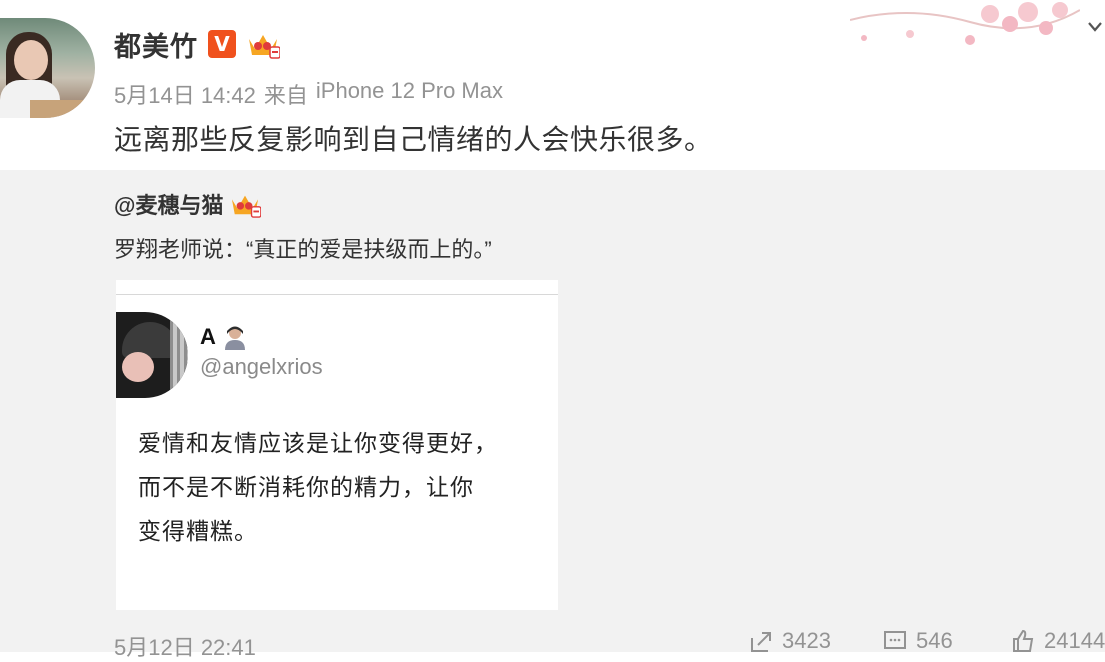 The image size is (1105, 662). I want to click on verified-badge-icon: V, so click(222, 44).